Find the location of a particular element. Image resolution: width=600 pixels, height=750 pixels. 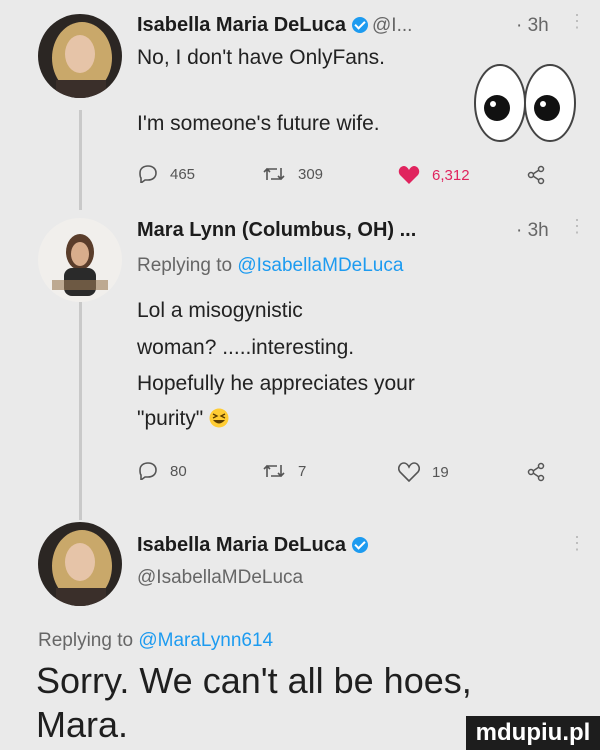

tweet-text-line-3: Hopefully he appreciates your is located at coordinates (276, 383).